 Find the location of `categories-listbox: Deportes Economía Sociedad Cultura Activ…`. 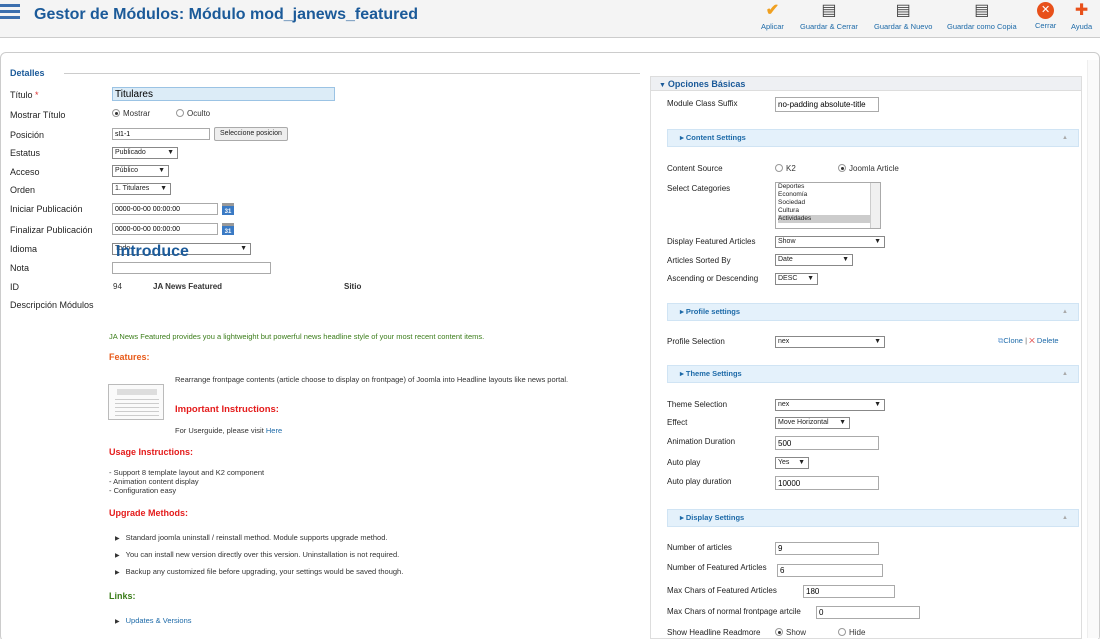

categories-listbox: Deportes Economía Sociedad Cultura Activ… is located at coordinates (828, 205).